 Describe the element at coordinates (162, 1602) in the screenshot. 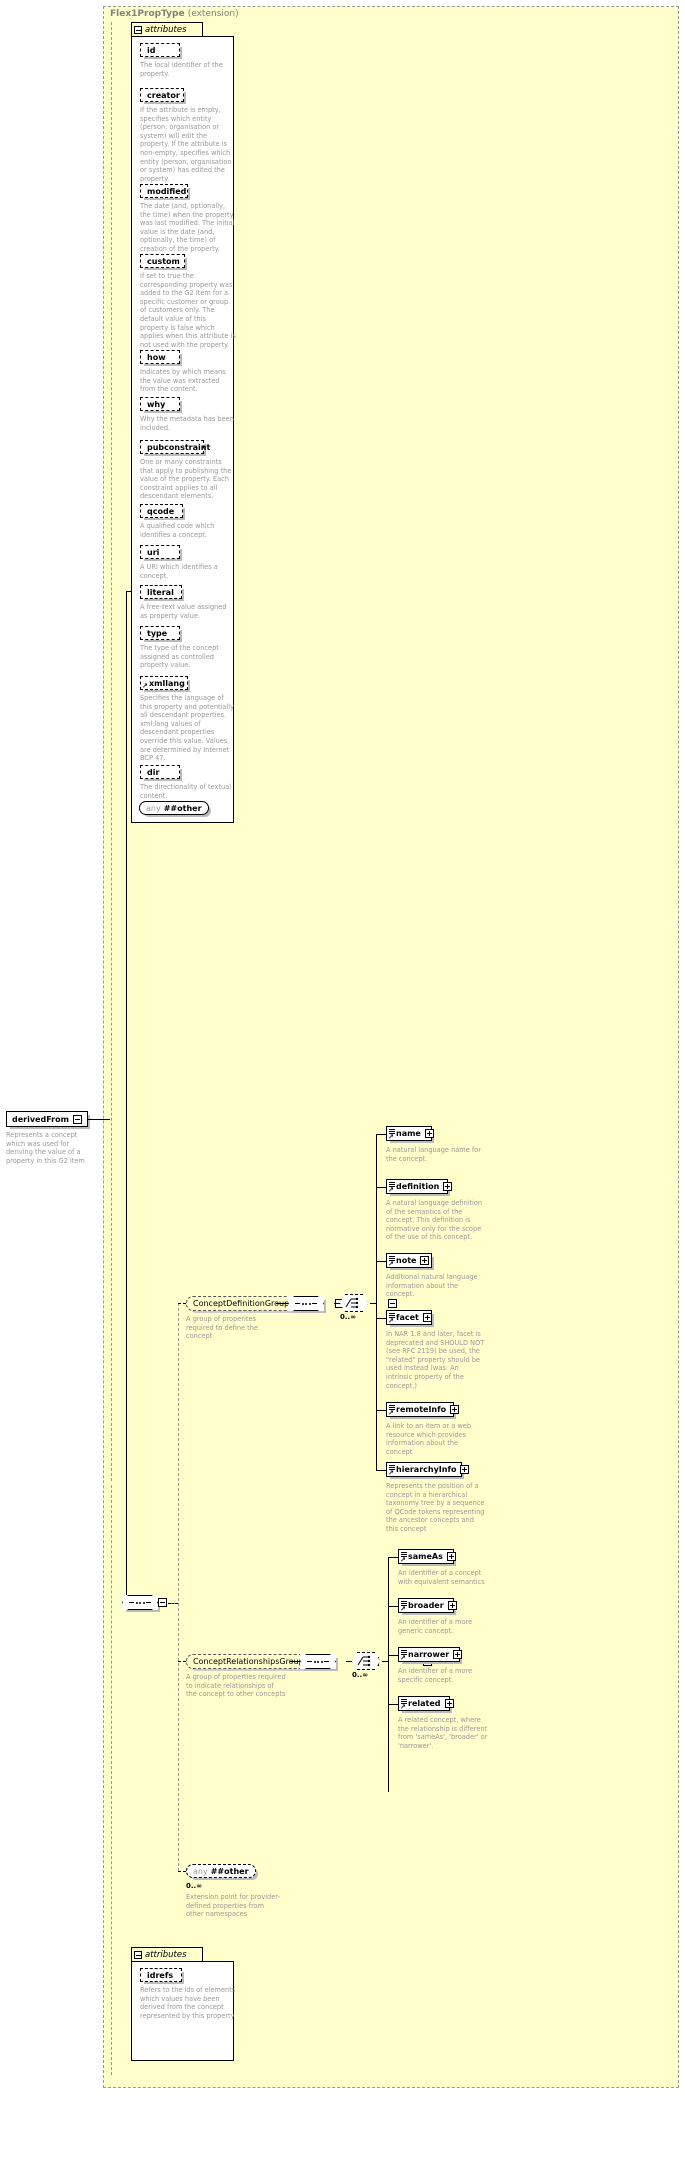

I see `sequence-collapse-icon` at that location.